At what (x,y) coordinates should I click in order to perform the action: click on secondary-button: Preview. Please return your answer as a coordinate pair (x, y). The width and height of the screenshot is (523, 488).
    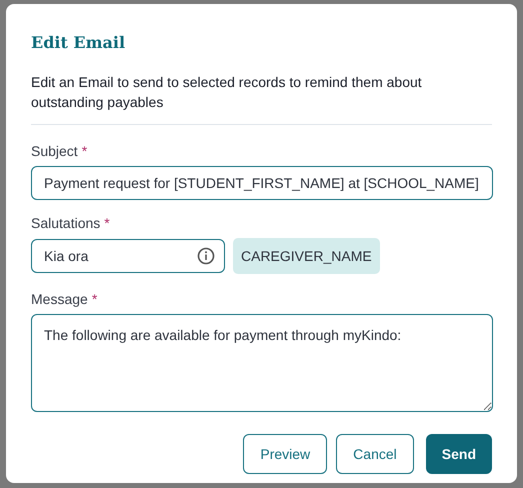
    Looking at the image, I should click on (285, 454).